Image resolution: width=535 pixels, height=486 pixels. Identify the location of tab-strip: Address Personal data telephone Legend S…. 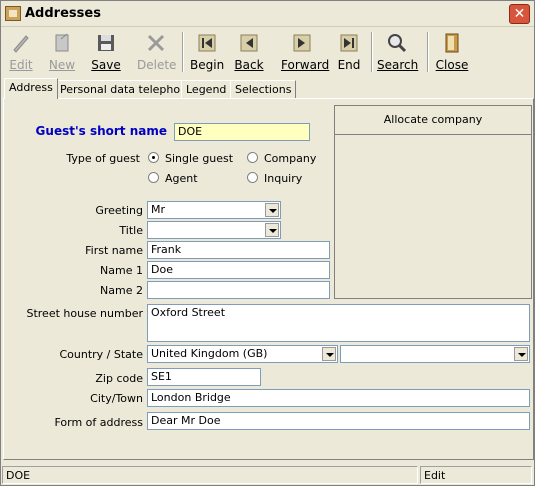
(267, 88).